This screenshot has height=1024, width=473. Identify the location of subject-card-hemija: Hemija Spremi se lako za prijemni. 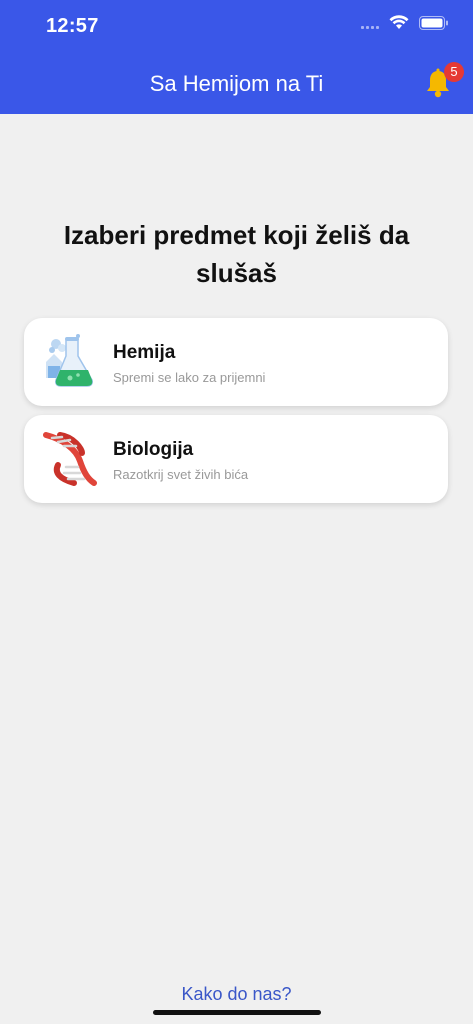
(236, 362).